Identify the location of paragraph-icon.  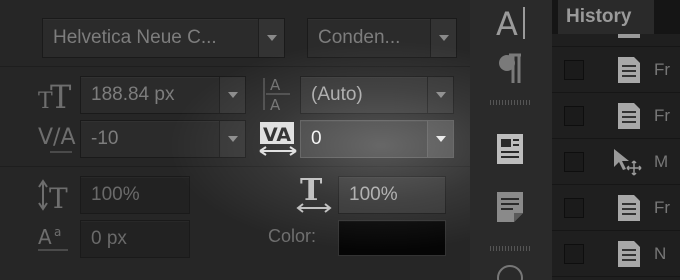
(510, 68).